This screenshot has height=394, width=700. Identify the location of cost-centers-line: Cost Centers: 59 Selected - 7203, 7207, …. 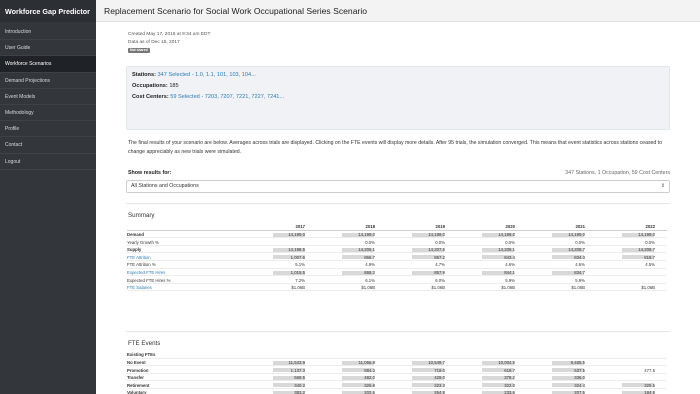
(208, 97).